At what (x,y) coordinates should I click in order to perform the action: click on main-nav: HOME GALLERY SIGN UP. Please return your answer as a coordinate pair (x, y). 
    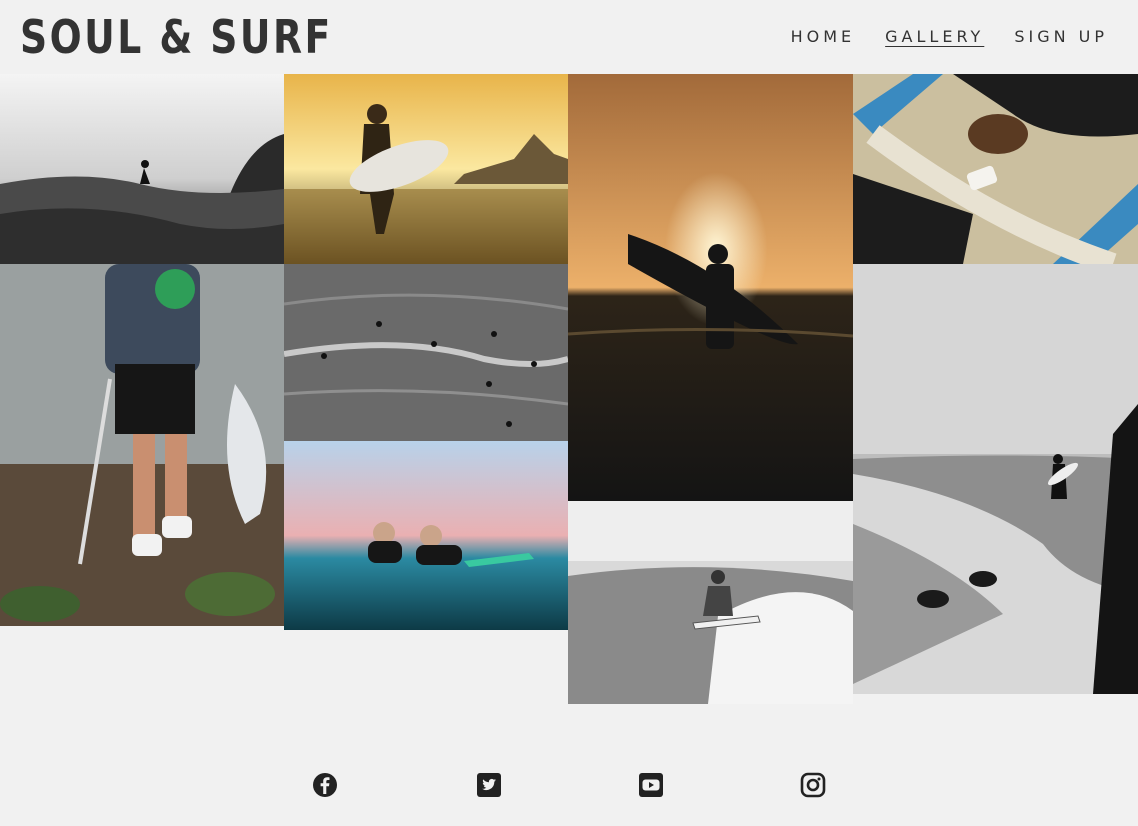
    Looking at the image, I should click on (949, 37).